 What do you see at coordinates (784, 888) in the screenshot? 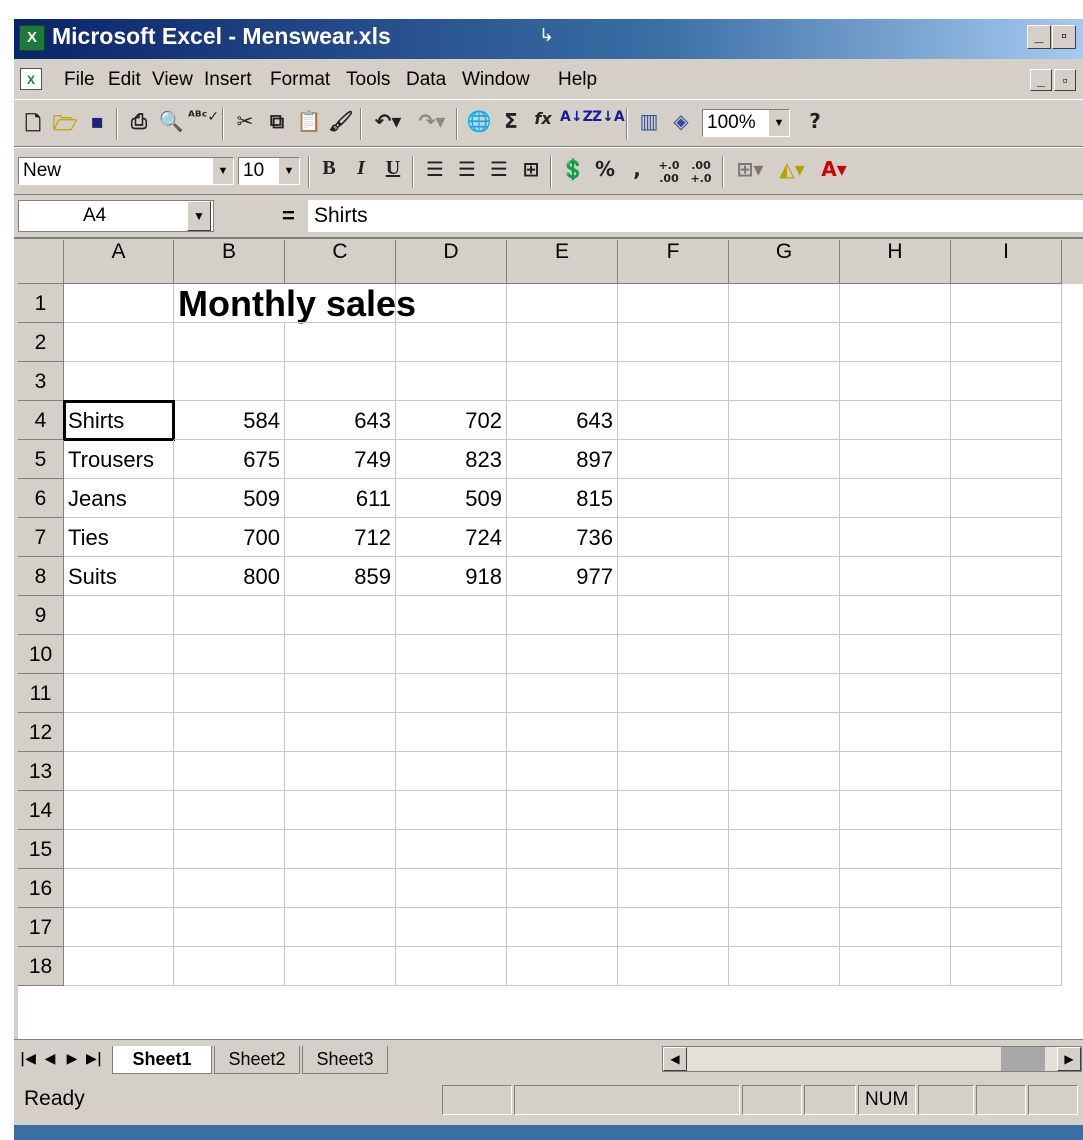
I see `cell-g16` at bounding box center [784, 888].